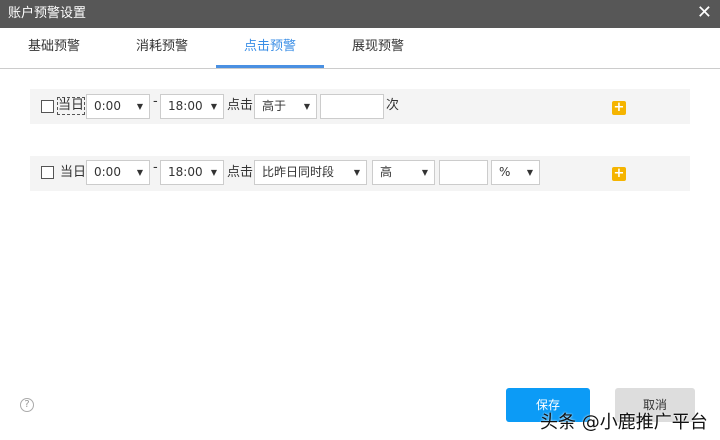  I want to click on tab-impression: 展现预警, so click(378, 48).